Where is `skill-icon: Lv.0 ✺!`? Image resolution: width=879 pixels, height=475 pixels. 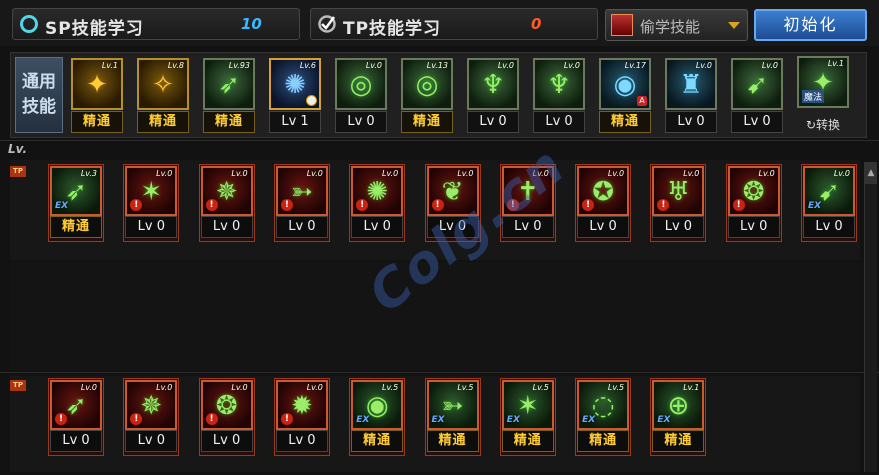
skill-icon: Lv.0 ✺! is located at coordinates (377, 191).